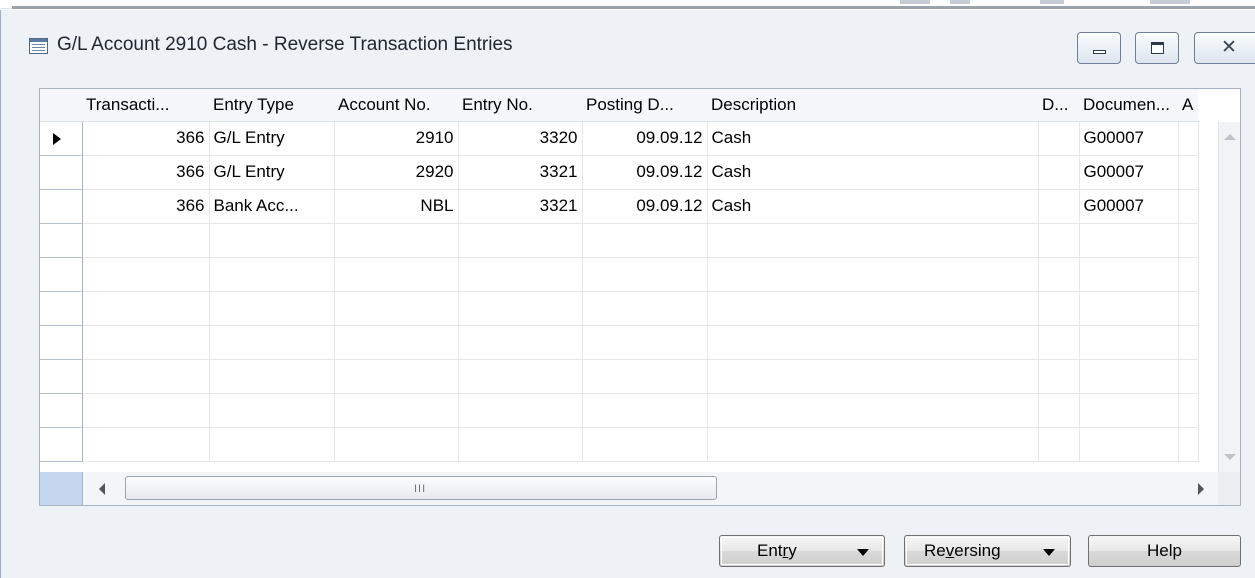  Describe the element at coordinates (1229, 297) in the screenshot. I see `vertical-scrollbar` at that location.